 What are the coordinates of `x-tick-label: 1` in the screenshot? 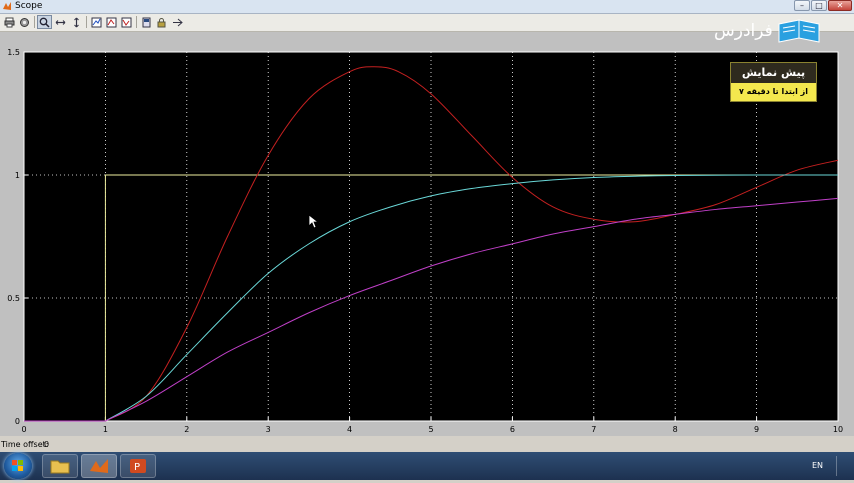 It's located at (105, 429).